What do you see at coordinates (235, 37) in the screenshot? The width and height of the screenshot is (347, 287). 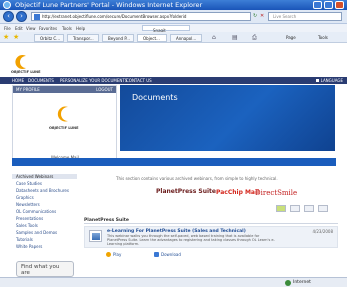 I see `feeds-icon: ▤` at bounding box center [235, 37].